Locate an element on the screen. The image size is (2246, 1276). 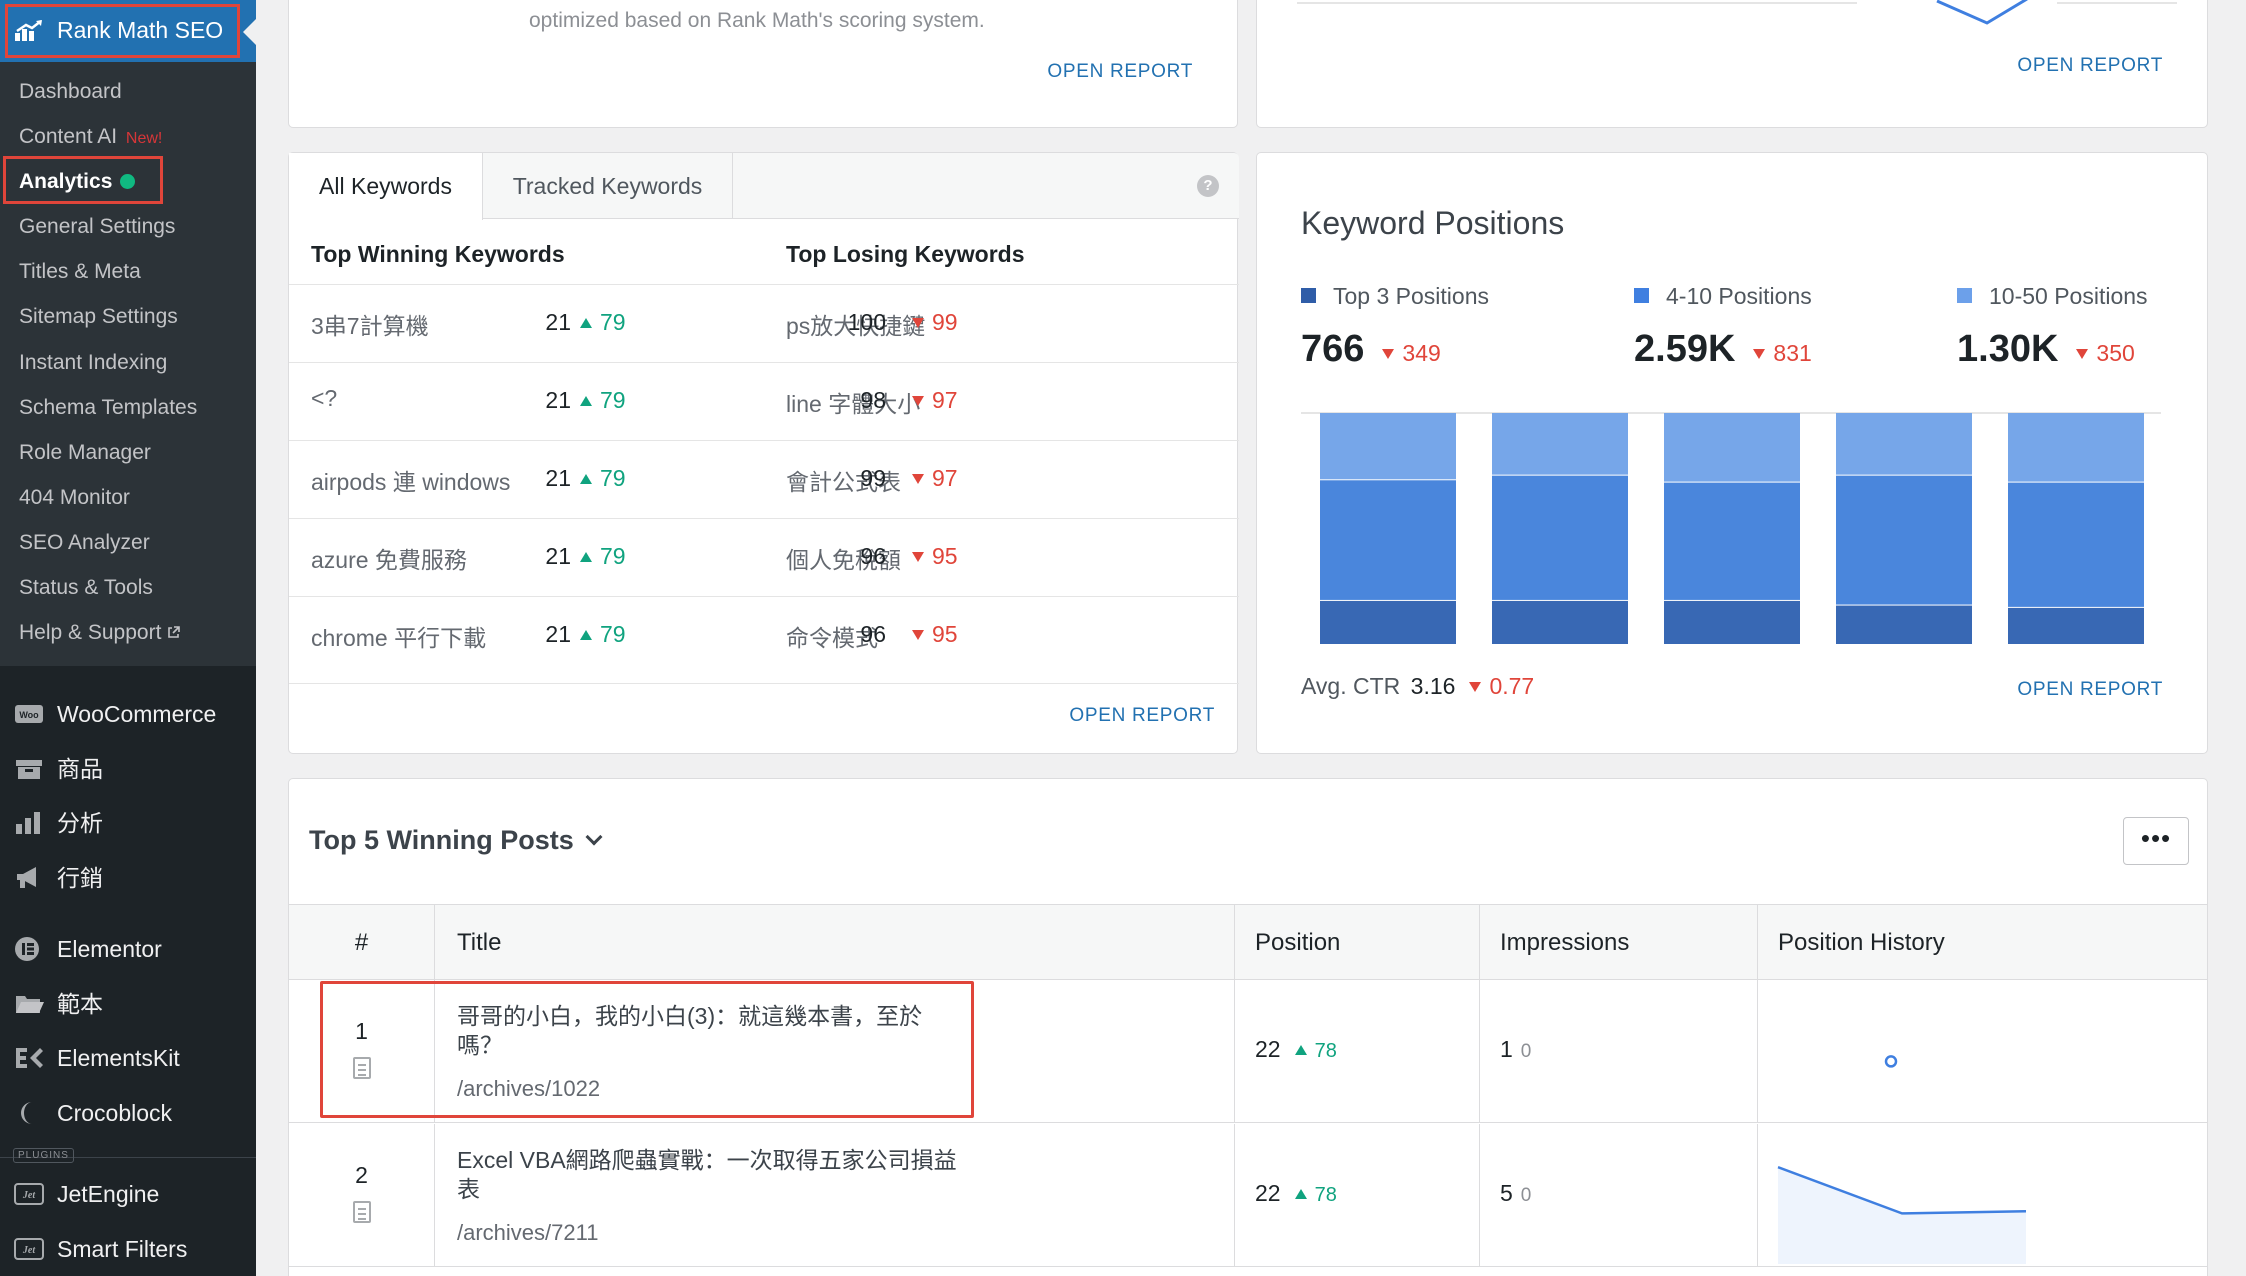
post-title-link: Excel VBA網路爬蟲實戰：一次取得五家公司損益表 is located at coordinates (707, 1175).